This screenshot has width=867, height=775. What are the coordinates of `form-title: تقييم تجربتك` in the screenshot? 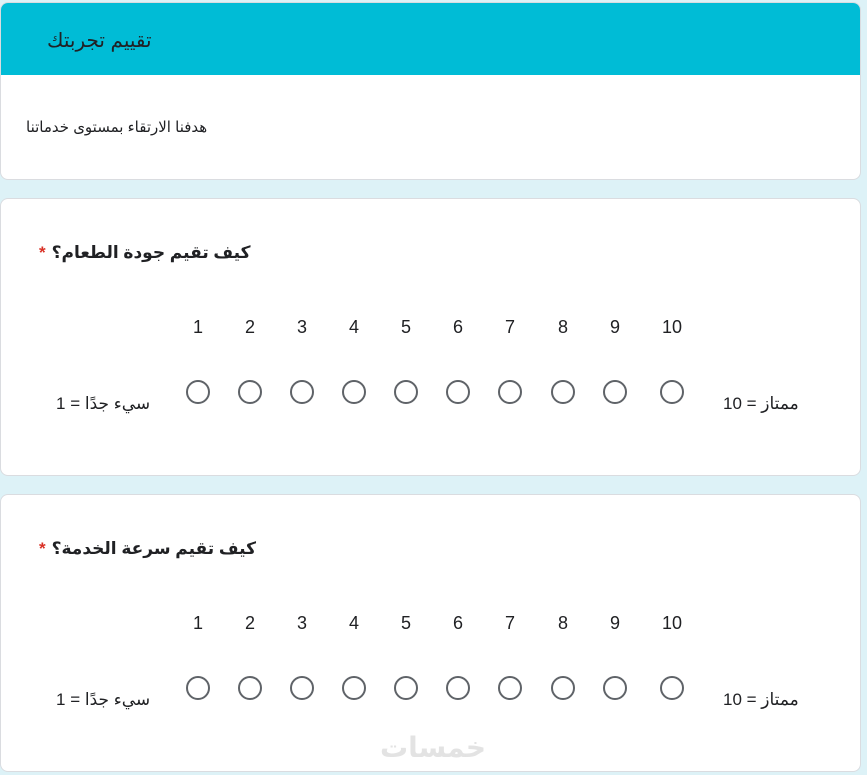 It's located at (99, 41).